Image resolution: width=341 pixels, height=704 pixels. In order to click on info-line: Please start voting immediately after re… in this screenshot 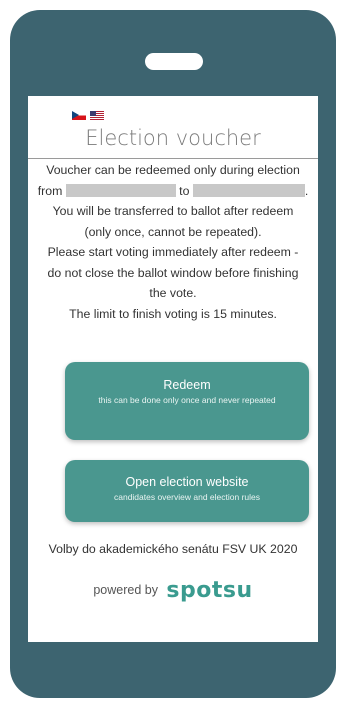, I will do `click(173, 252)`.